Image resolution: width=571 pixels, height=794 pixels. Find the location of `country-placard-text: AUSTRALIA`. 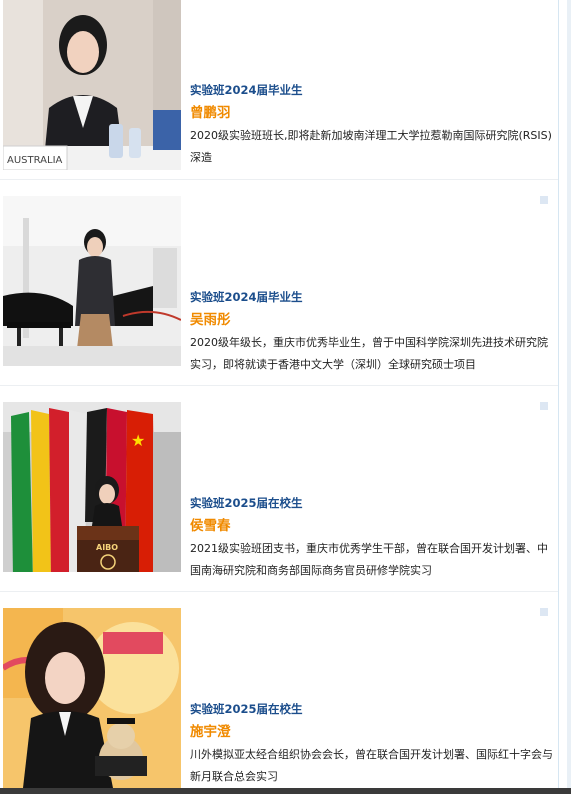

country-placard-text: AUSTRALIA is located at coordinates (35, 160).